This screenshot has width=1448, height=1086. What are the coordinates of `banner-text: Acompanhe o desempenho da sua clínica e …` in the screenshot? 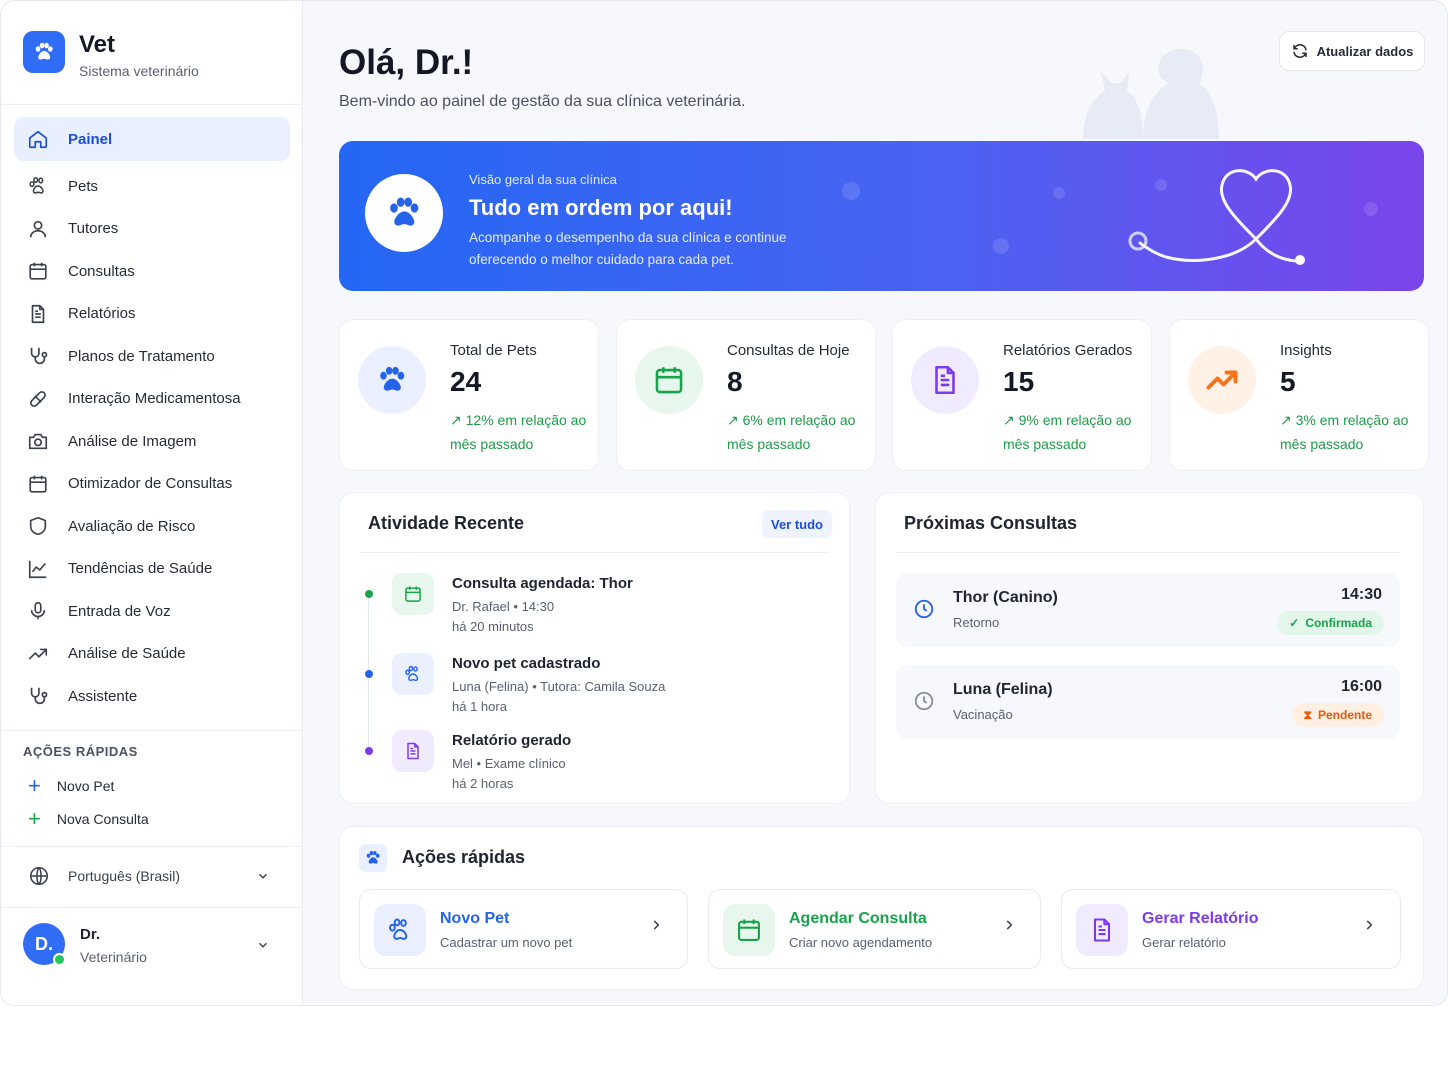 It's located at (628, 248).